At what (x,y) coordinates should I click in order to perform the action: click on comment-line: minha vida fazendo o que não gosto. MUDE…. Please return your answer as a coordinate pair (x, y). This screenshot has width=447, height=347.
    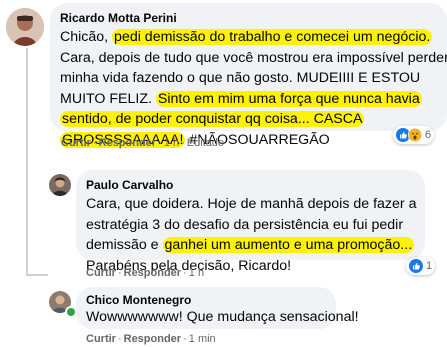
    Looking at the image, I should click on (240, 78).